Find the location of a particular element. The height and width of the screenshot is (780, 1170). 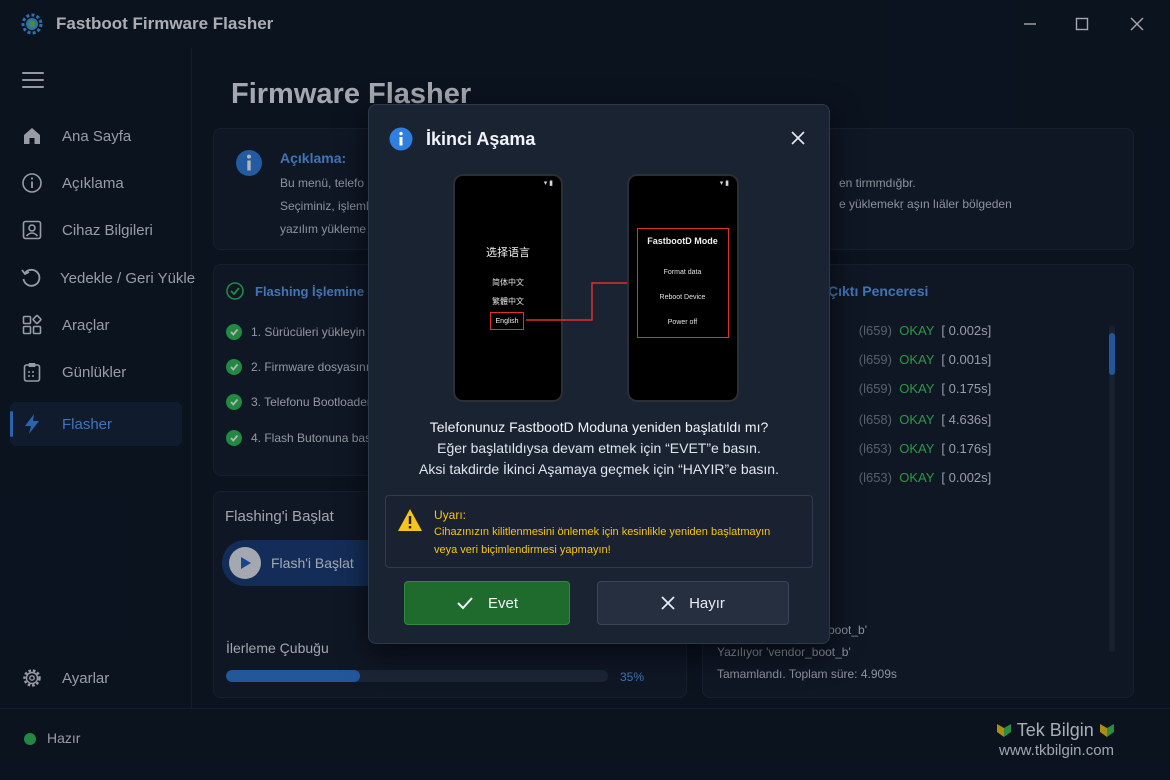

yes-button: Evet is located at coordinates (487, 603).